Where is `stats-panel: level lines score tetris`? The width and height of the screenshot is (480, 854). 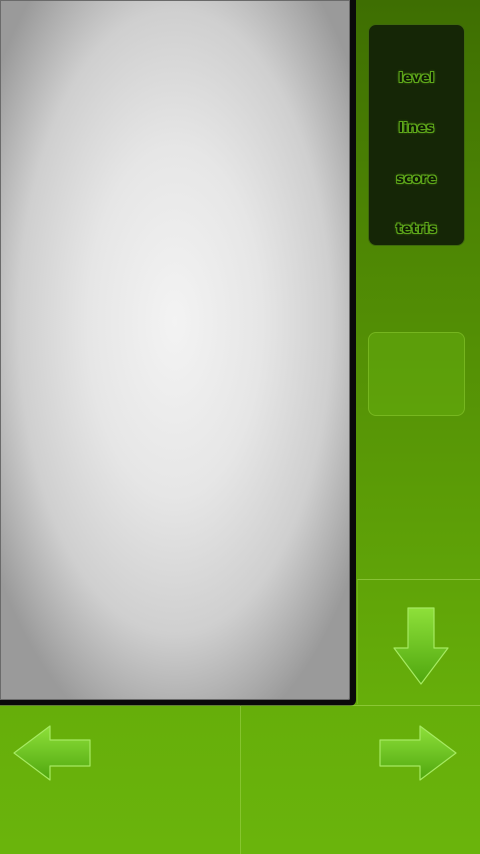
stats-panel: level lines score tetris is located at coordinates (416, 135).